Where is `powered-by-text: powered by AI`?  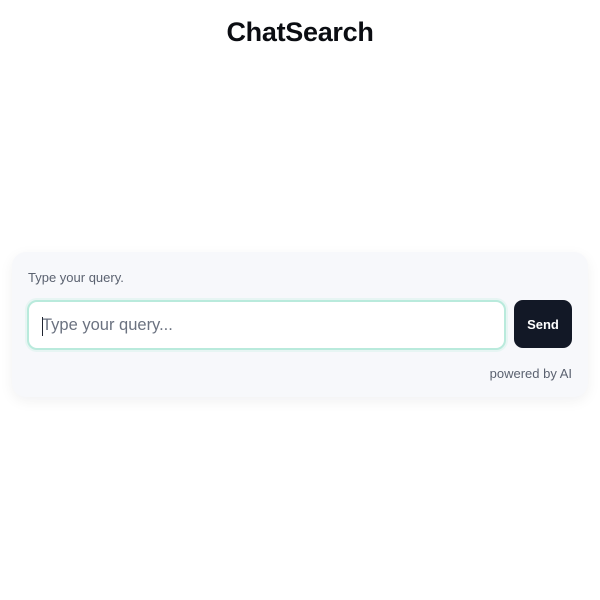
powered-by-text: powered by AI is located at coordinates (530, 373).